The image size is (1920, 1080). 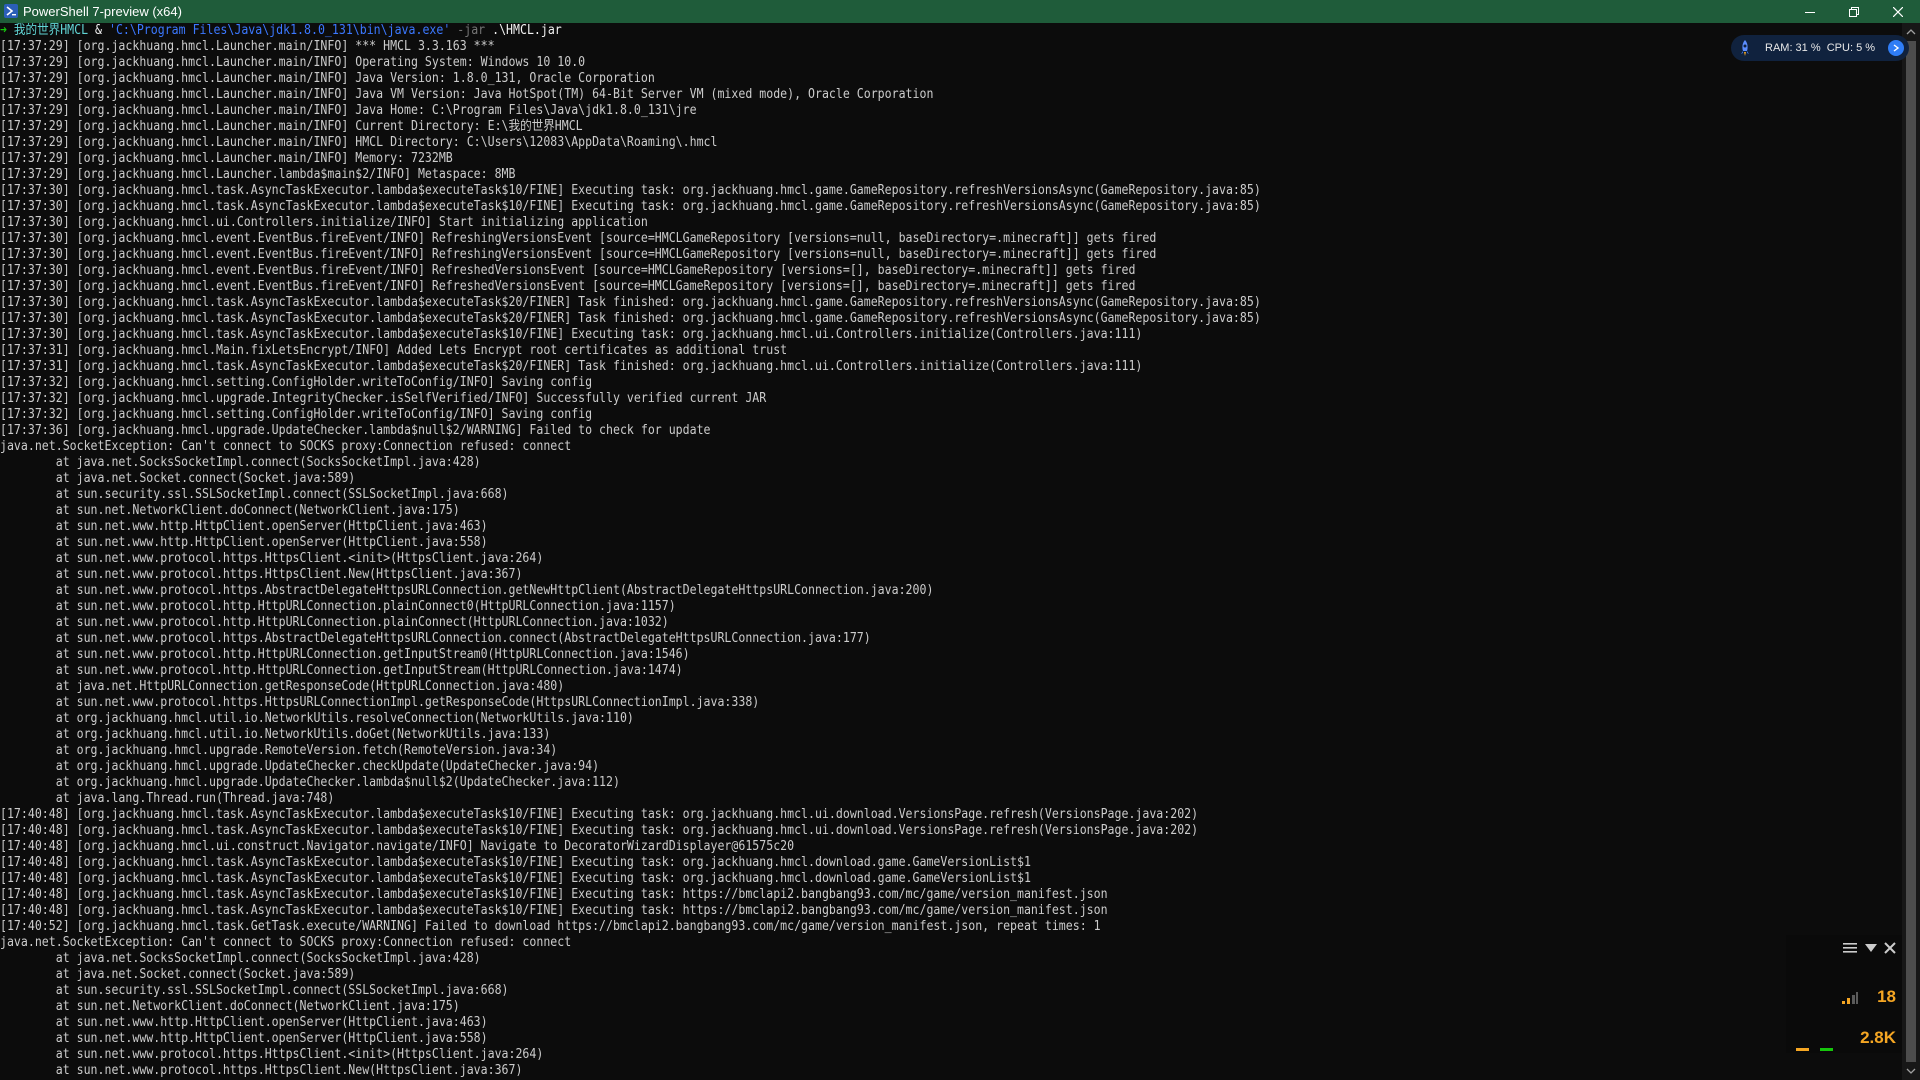 I want to click on prompt-path: 我的世界HMCL, so click(x=51, y=30).